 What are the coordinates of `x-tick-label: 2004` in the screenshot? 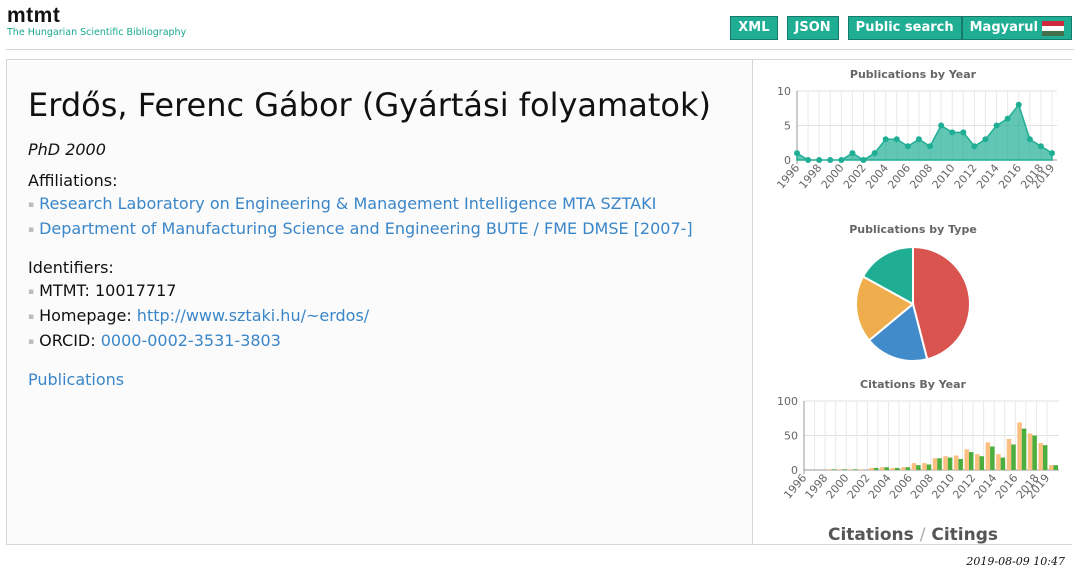 It's located at (877, 177).